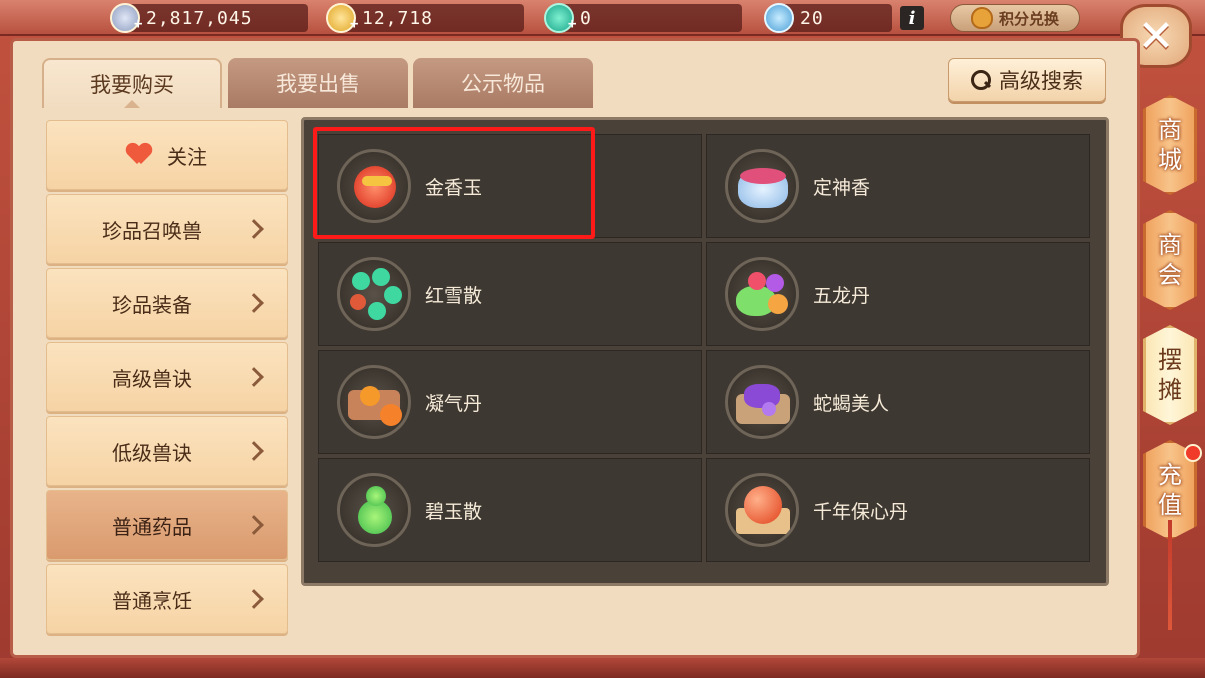  I want to click on sidebar-item-label: 珍品召唤兽, so click(152, 230).